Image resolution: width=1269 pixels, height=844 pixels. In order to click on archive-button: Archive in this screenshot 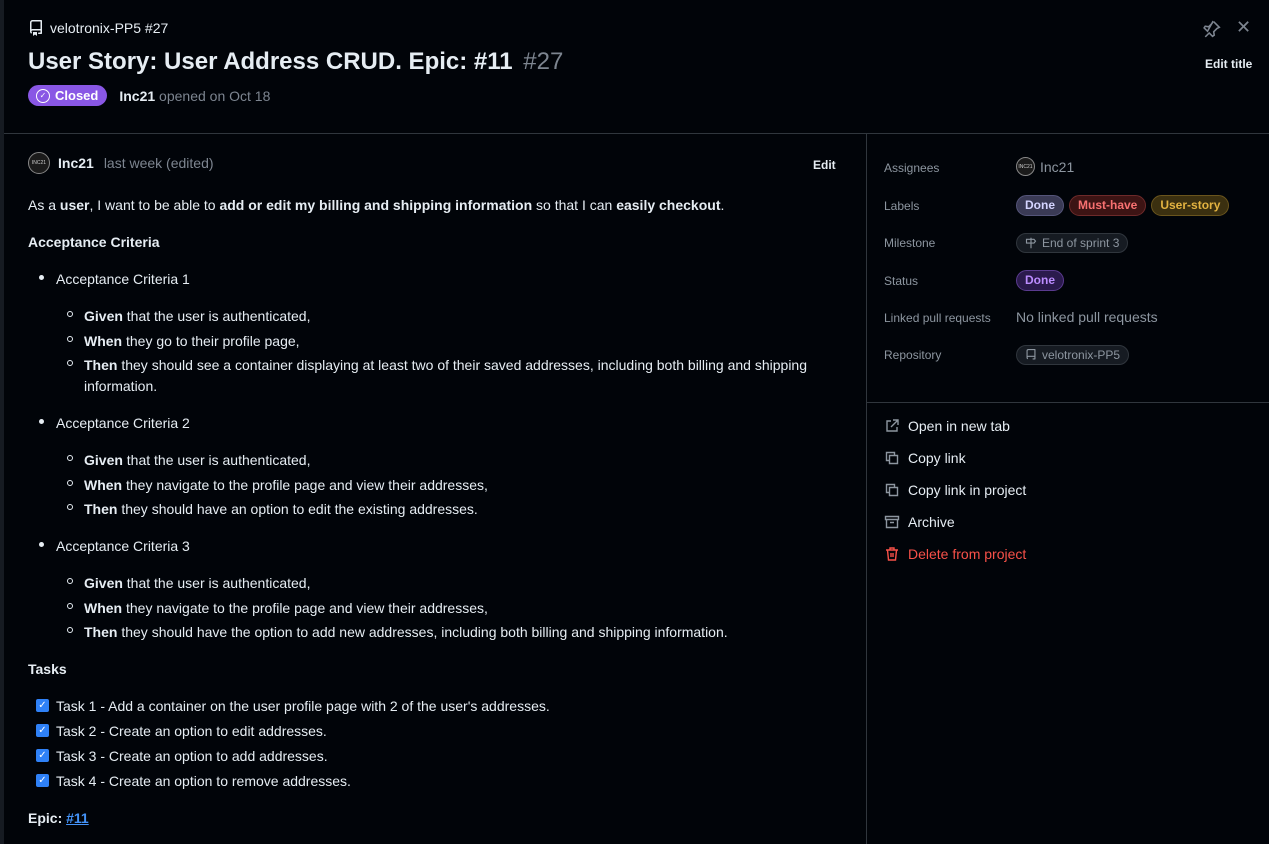, I will do `click(919, 522)`.